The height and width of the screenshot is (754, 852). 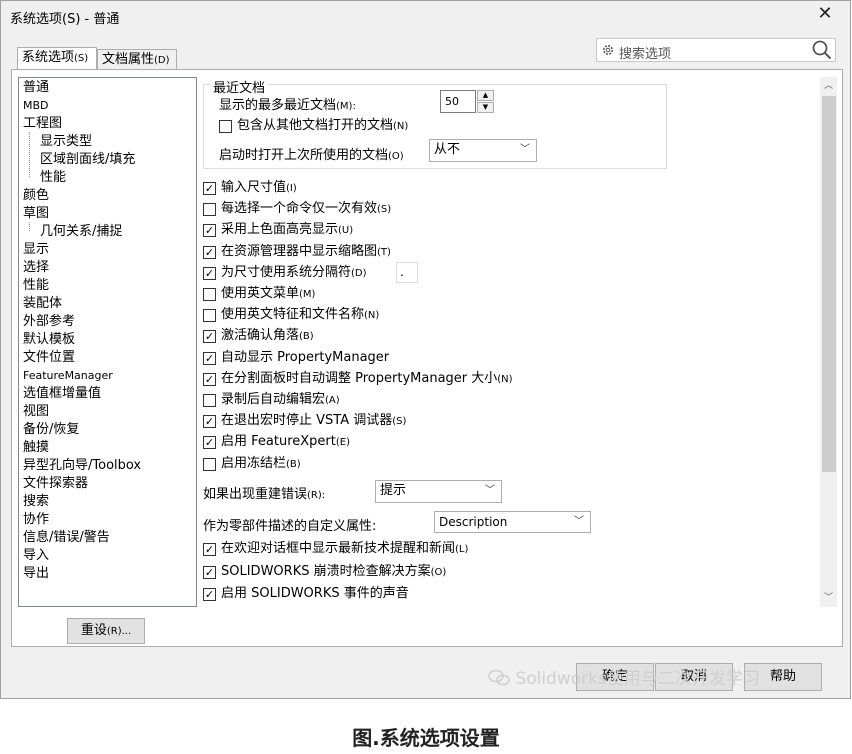 What do you see at coordinates (828, 86) in the screenshot?
I see `scroll-up-icon: ︿` at bounding box center [828, 86].